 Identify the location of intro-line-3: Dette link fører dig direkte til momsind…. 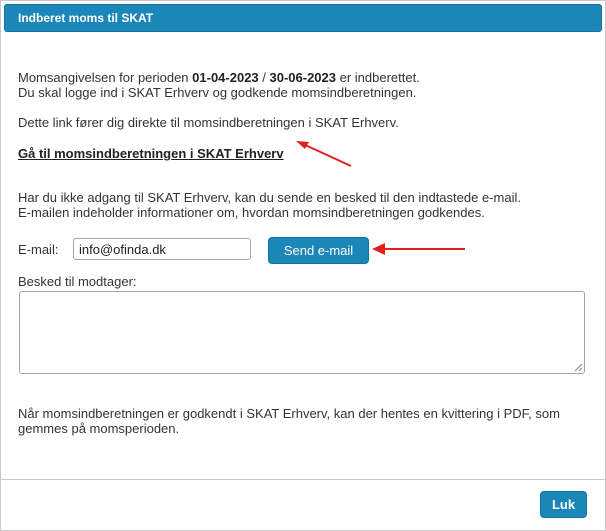
(208, 122).